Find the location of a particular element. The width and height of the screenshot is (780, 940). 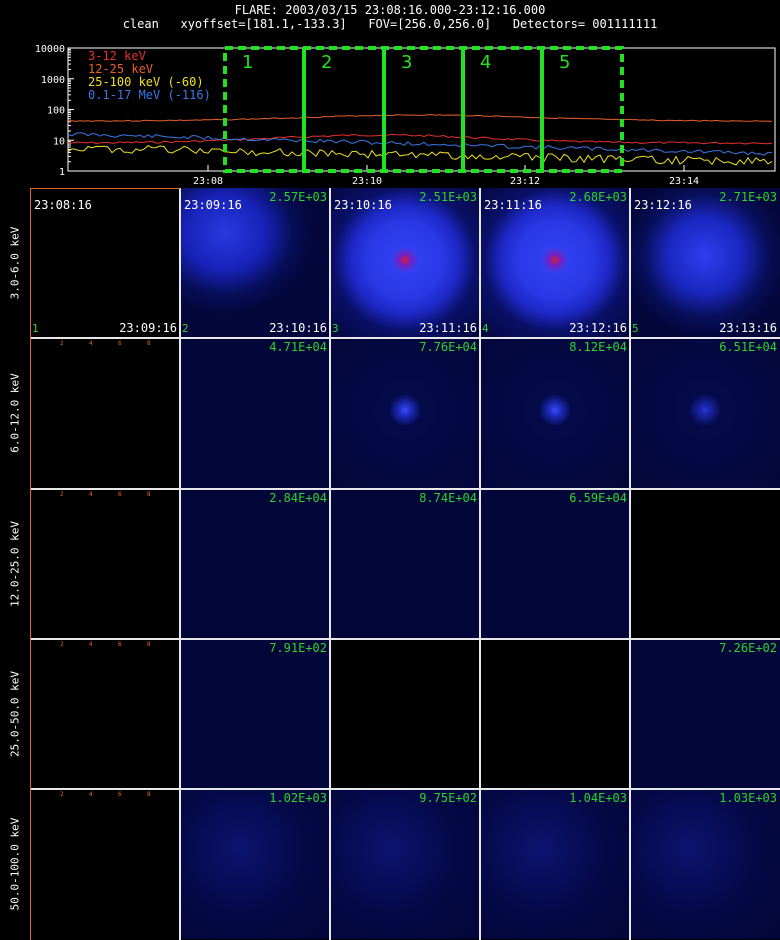

image-cell: 6.59E+04 is located at coordinates (555, 564).